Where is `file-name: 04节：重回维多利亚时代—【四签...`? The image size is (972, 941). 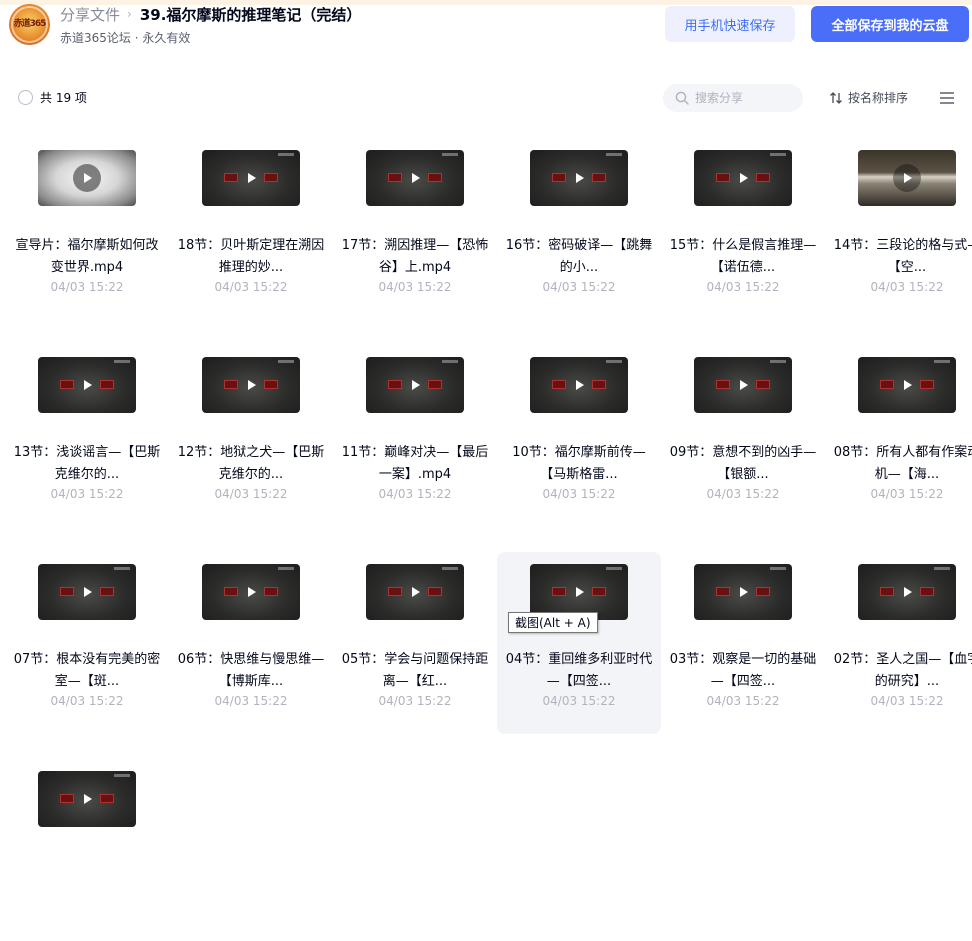
file-name: 04节：重回维多利亚时代—【四签... is located at coordinates (579, 671).